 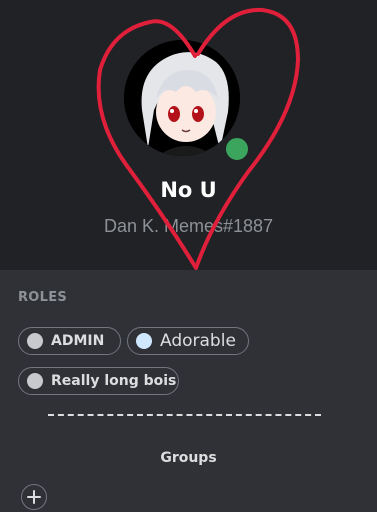 What do you see at coordinates (198, 341) in the screenshot?
I see `role-label: Adorable` at bounding box center [198, 341].